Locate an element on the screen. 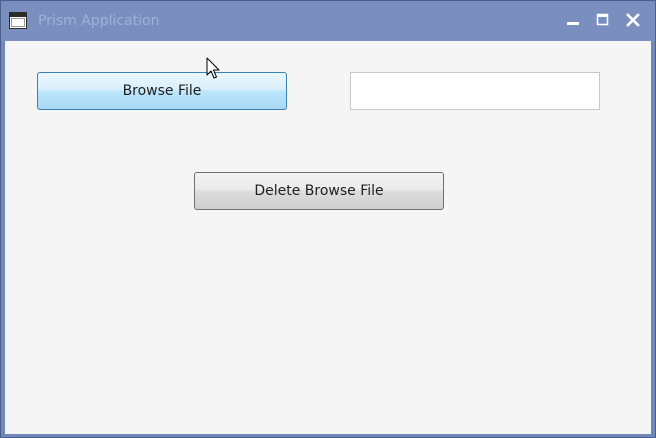  browse-file-button: Browse File is located at coordinates (162, 91).